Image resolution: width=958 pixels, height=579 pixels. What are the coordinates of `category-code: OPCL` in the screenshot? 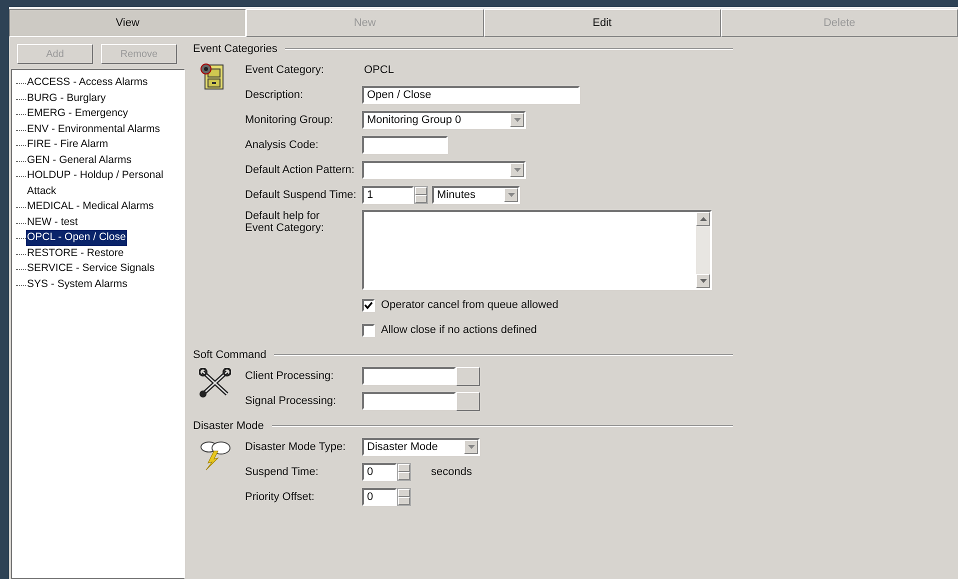 It's located at (378, 70).